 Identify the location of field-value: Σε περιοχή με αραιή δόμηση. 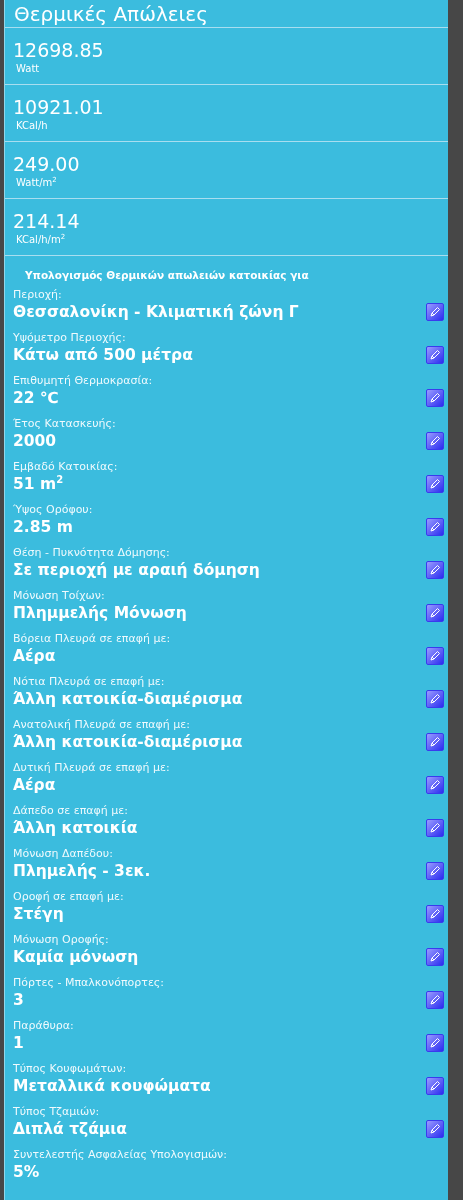
(136, 570).